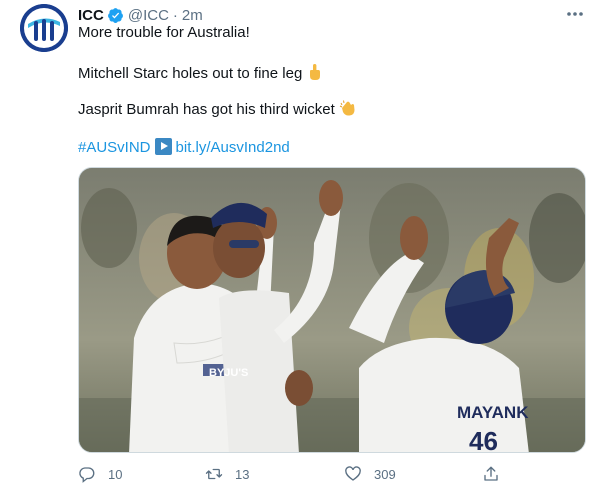 This screenshot has width=590, height=491. Describe the element at coordinates (87, 475) in the screenshot. I see `reply-icon` at that location.